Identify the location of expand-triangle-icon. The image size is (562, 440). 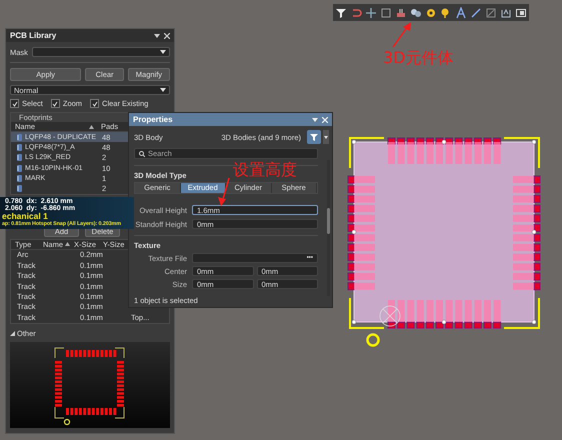
(12, 333).